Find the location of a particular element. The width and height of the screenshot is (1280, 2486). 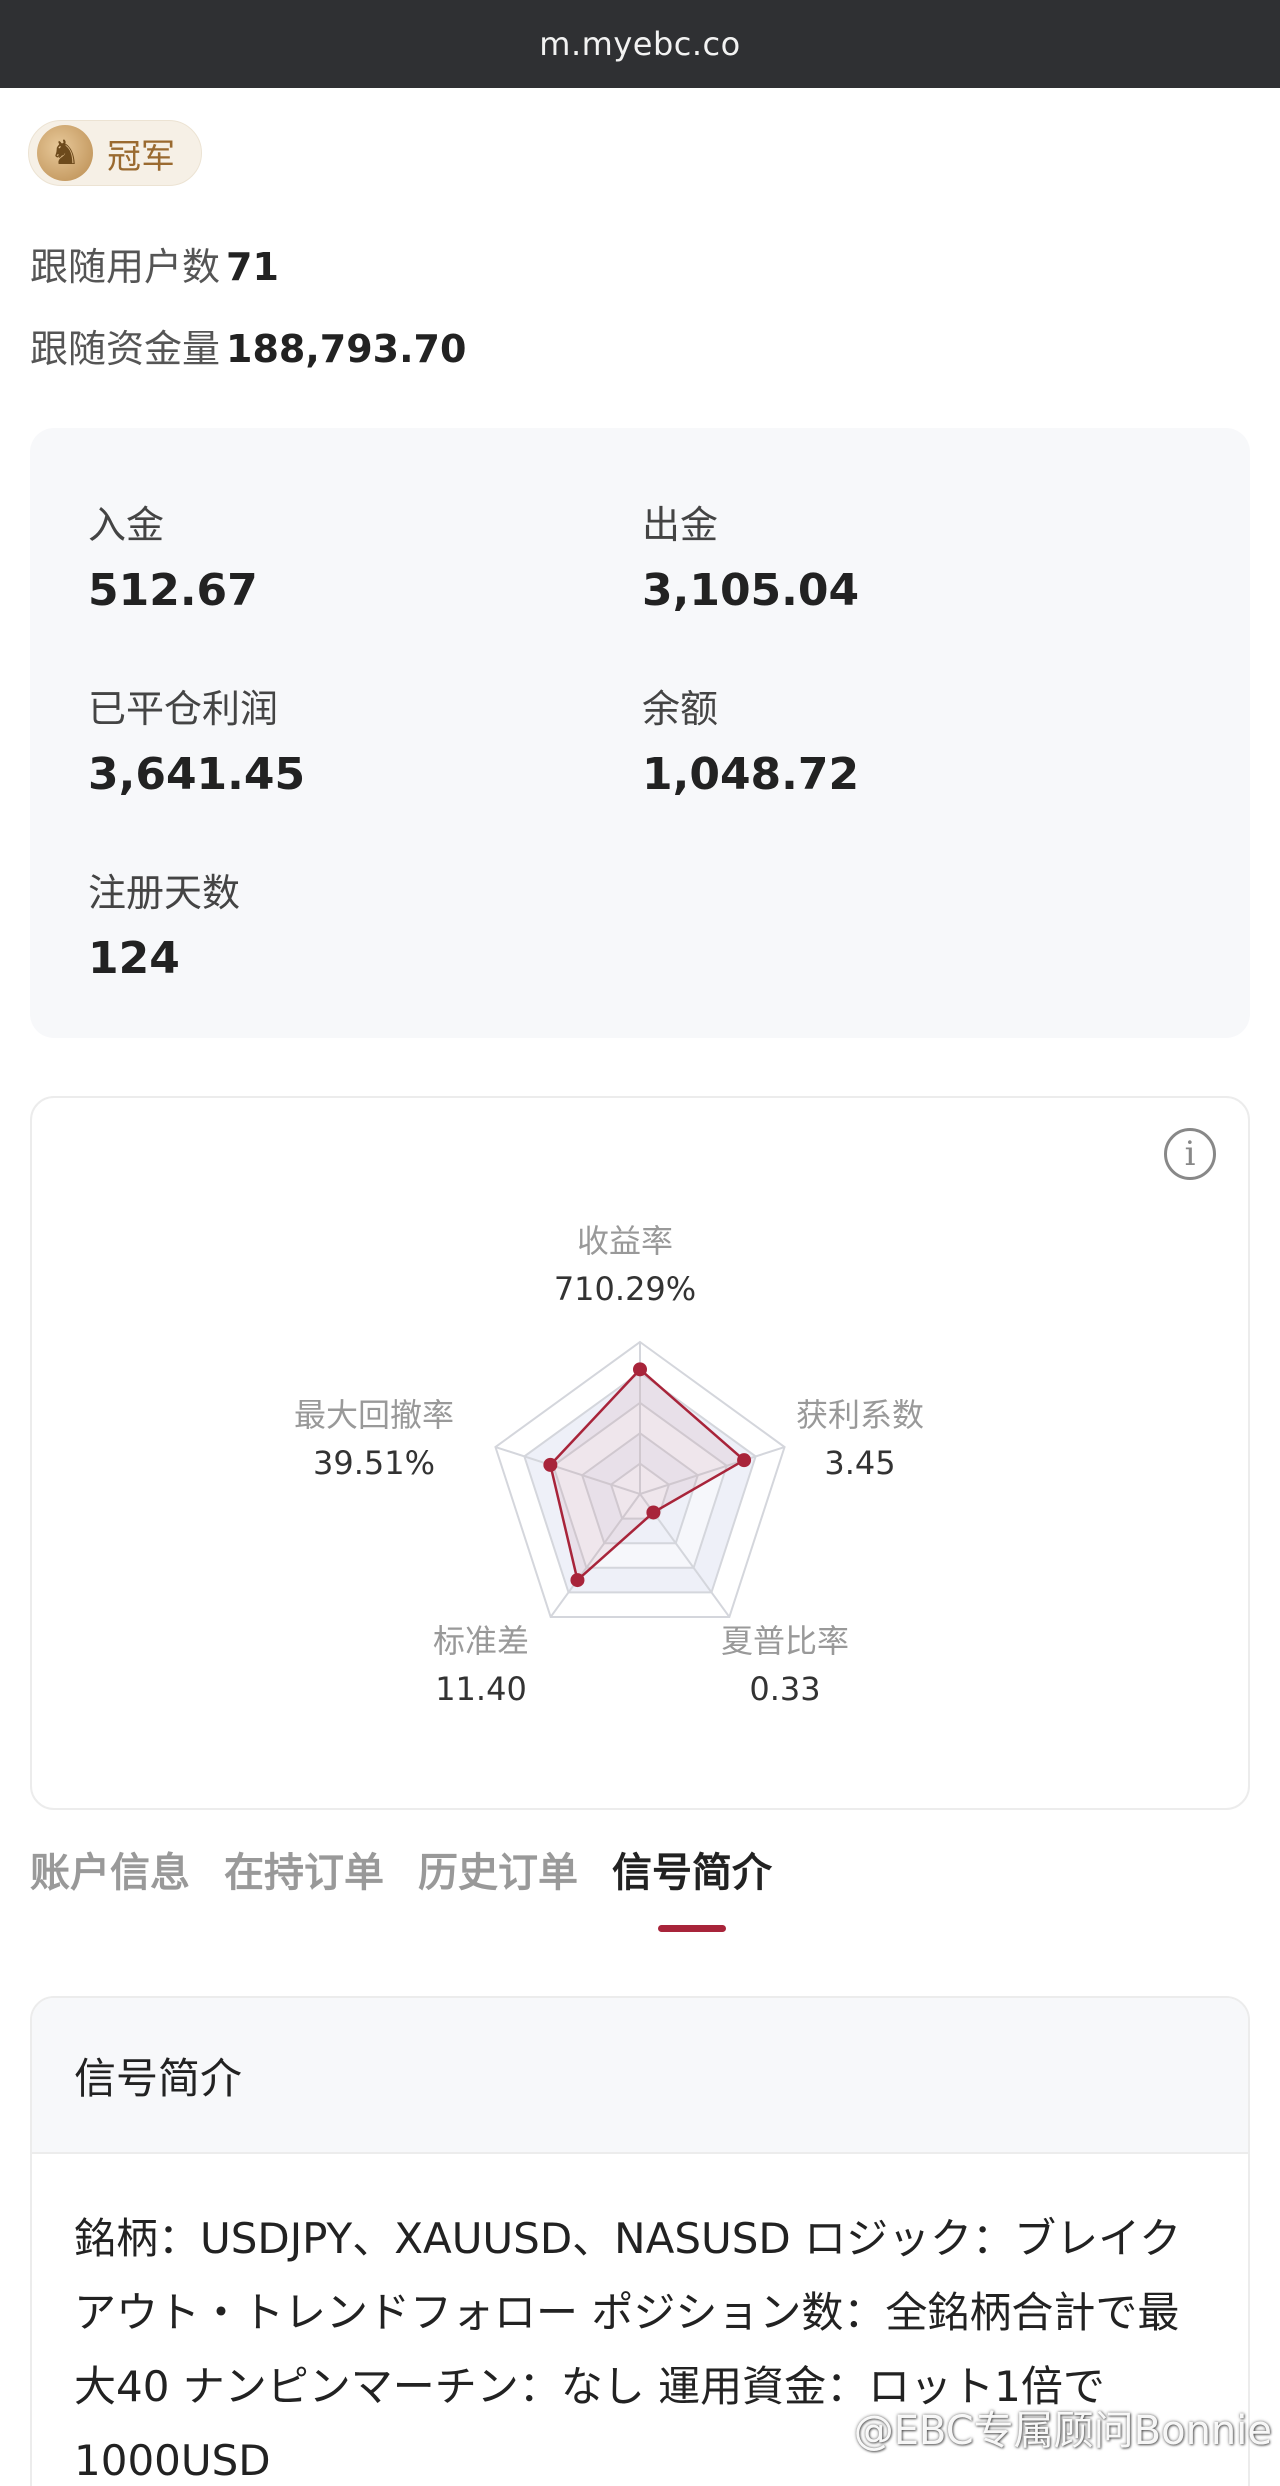

axis-name: 获利系数 is located at coordinates (859, 1415).